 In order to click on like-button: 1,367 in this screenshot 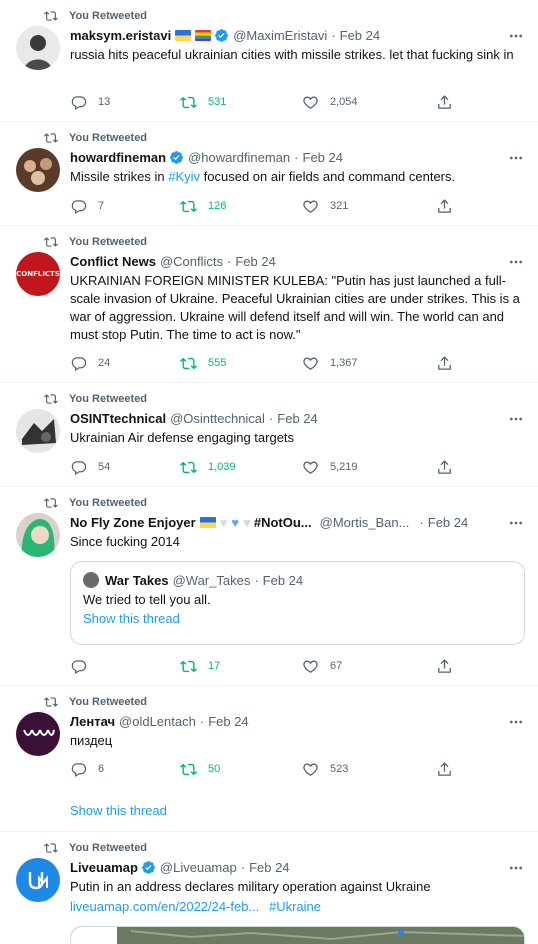, I will do `click(330, 363)`.